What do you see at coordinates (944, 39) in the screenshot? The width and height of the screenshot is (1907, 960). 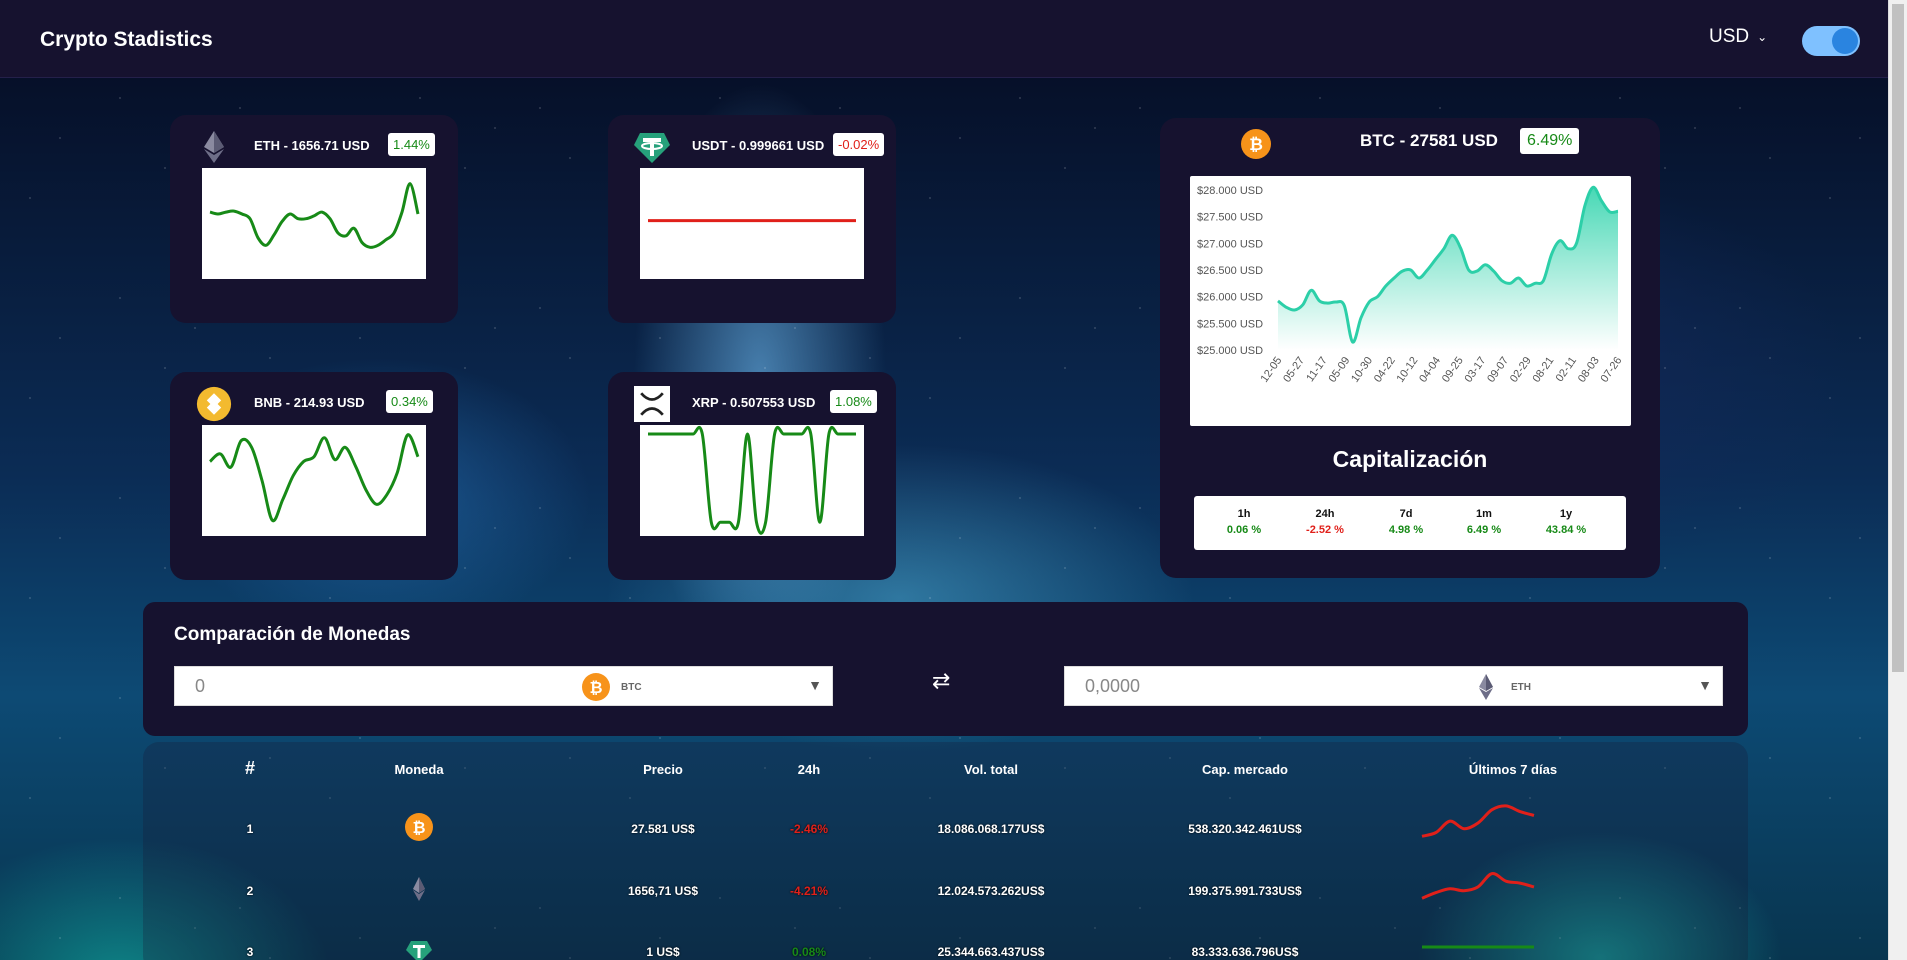 I see `top-bar: Crypto Stadistics USD ⌄` at bounding box center [944, 39].